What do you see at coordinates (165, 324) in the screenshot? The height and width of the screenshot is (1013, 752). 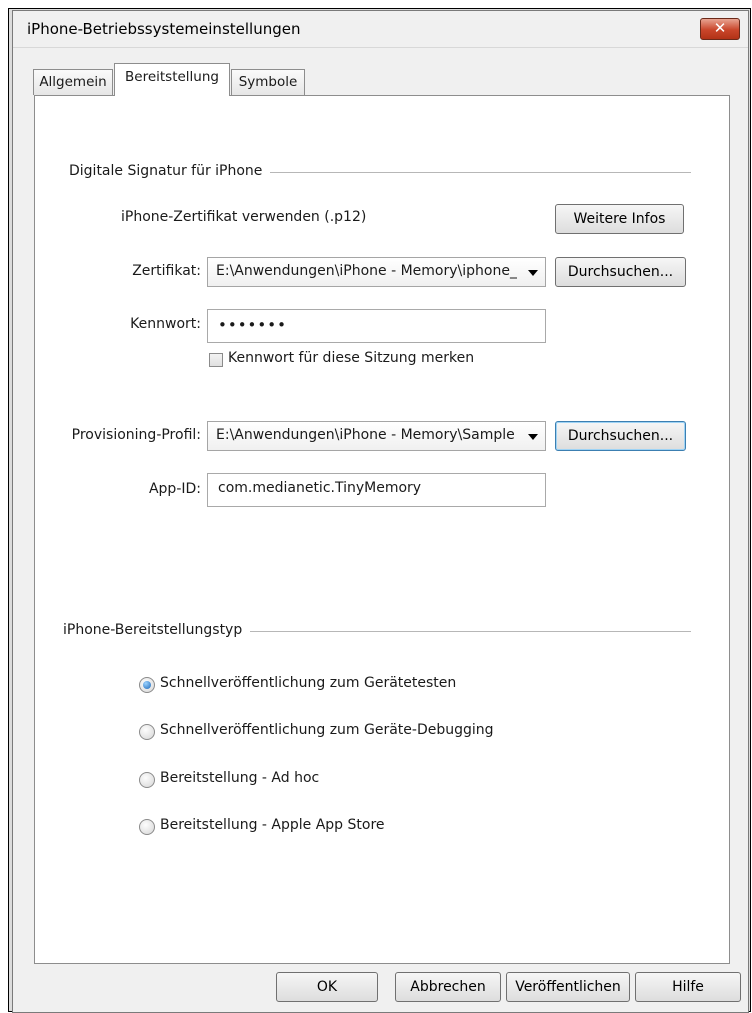 I see `password-label: Kennwort:` at bounding box center [165, 324].